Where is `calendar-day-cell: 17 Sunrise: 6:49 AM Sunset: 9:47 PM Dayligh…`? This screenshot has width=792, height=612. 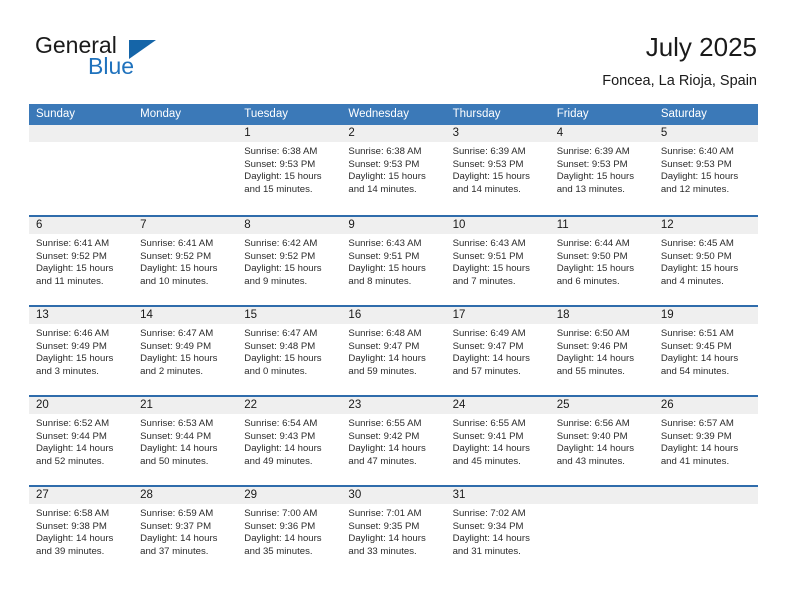
calendar-day-cell: 17 Sunrise: 6:49 AM Sunset: 9:47 PM Dayligh… is located at coordinates (497, 351).